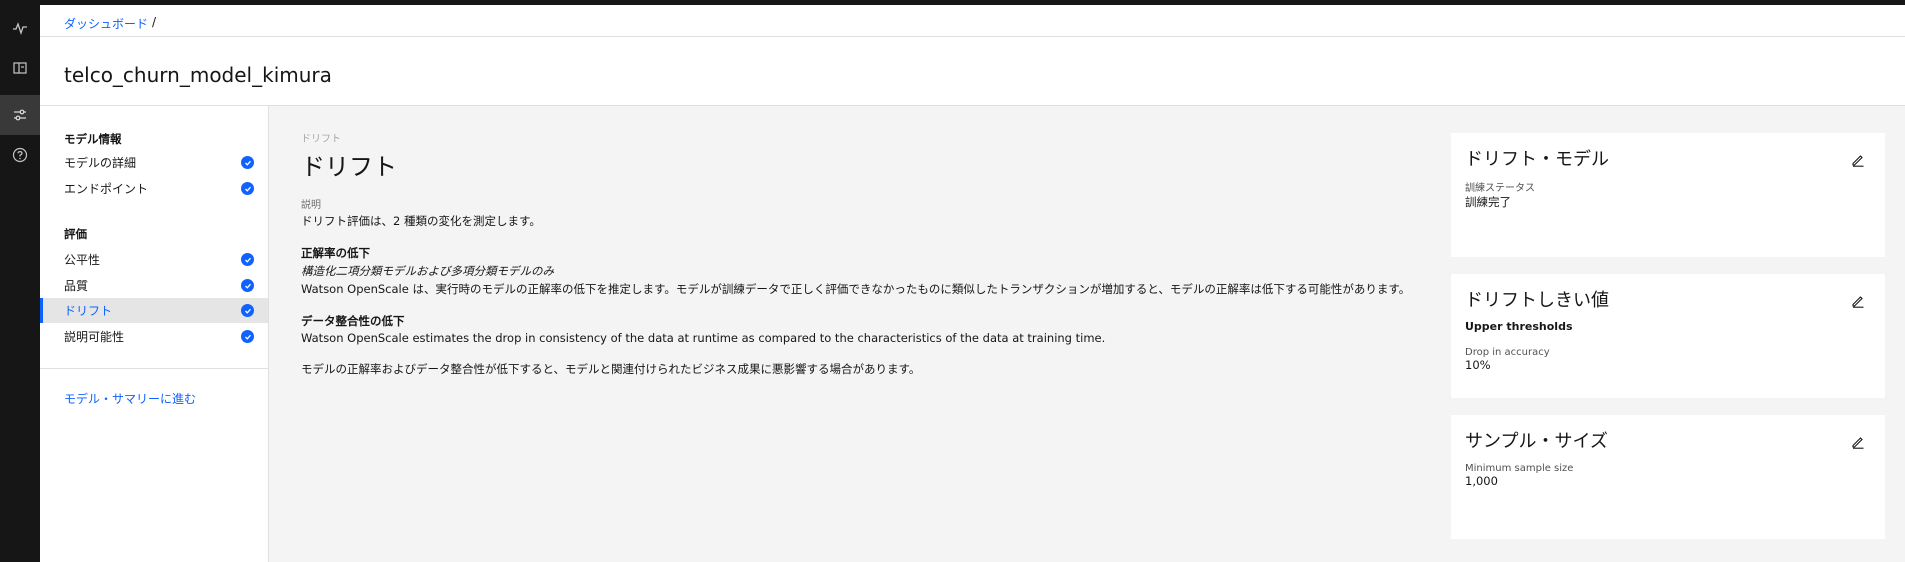  Describe the element at coordinates (1478, 365) in the screenshot. I see `drop-in-accuracy-value: 10%` at that location.